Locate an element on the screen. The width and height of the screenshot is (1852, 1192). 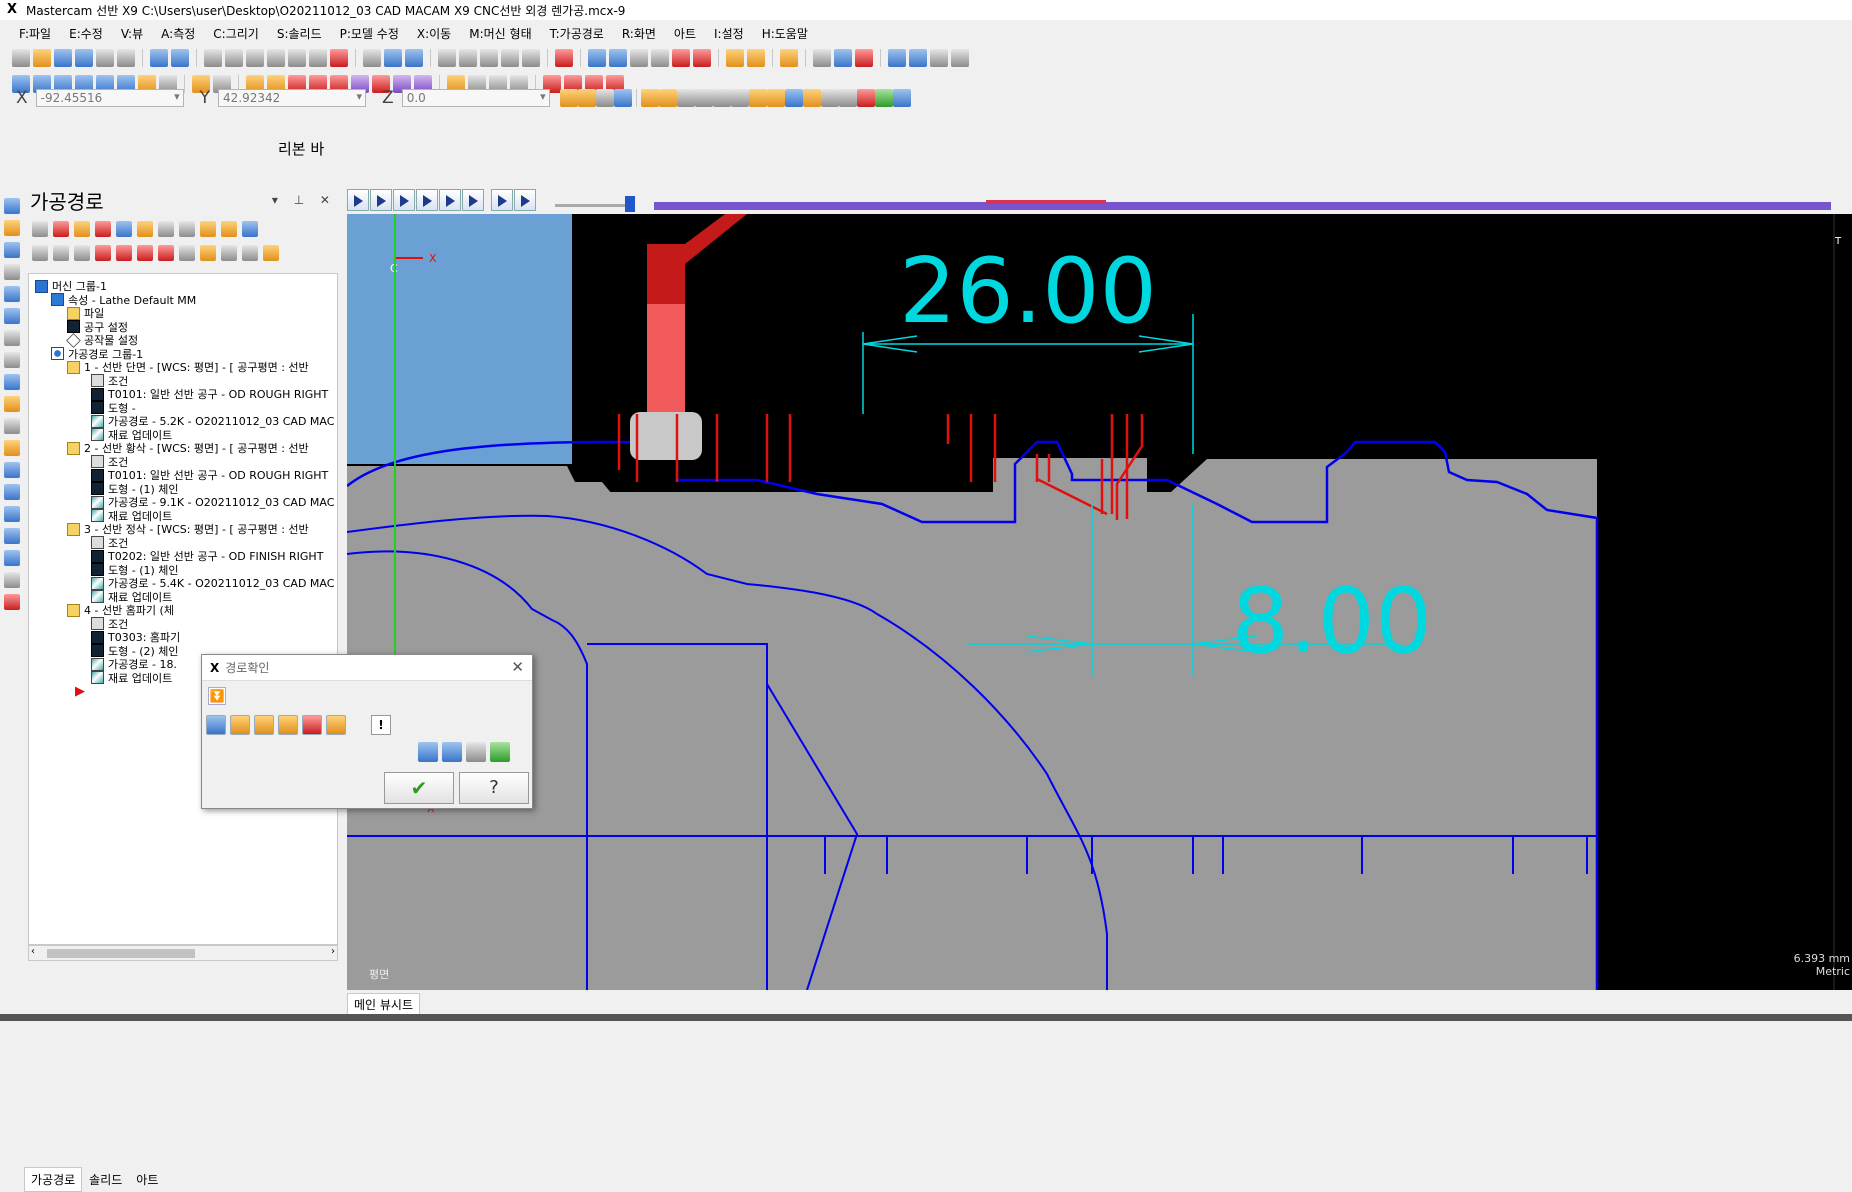
group-icon is located at coordinates (229, 253).